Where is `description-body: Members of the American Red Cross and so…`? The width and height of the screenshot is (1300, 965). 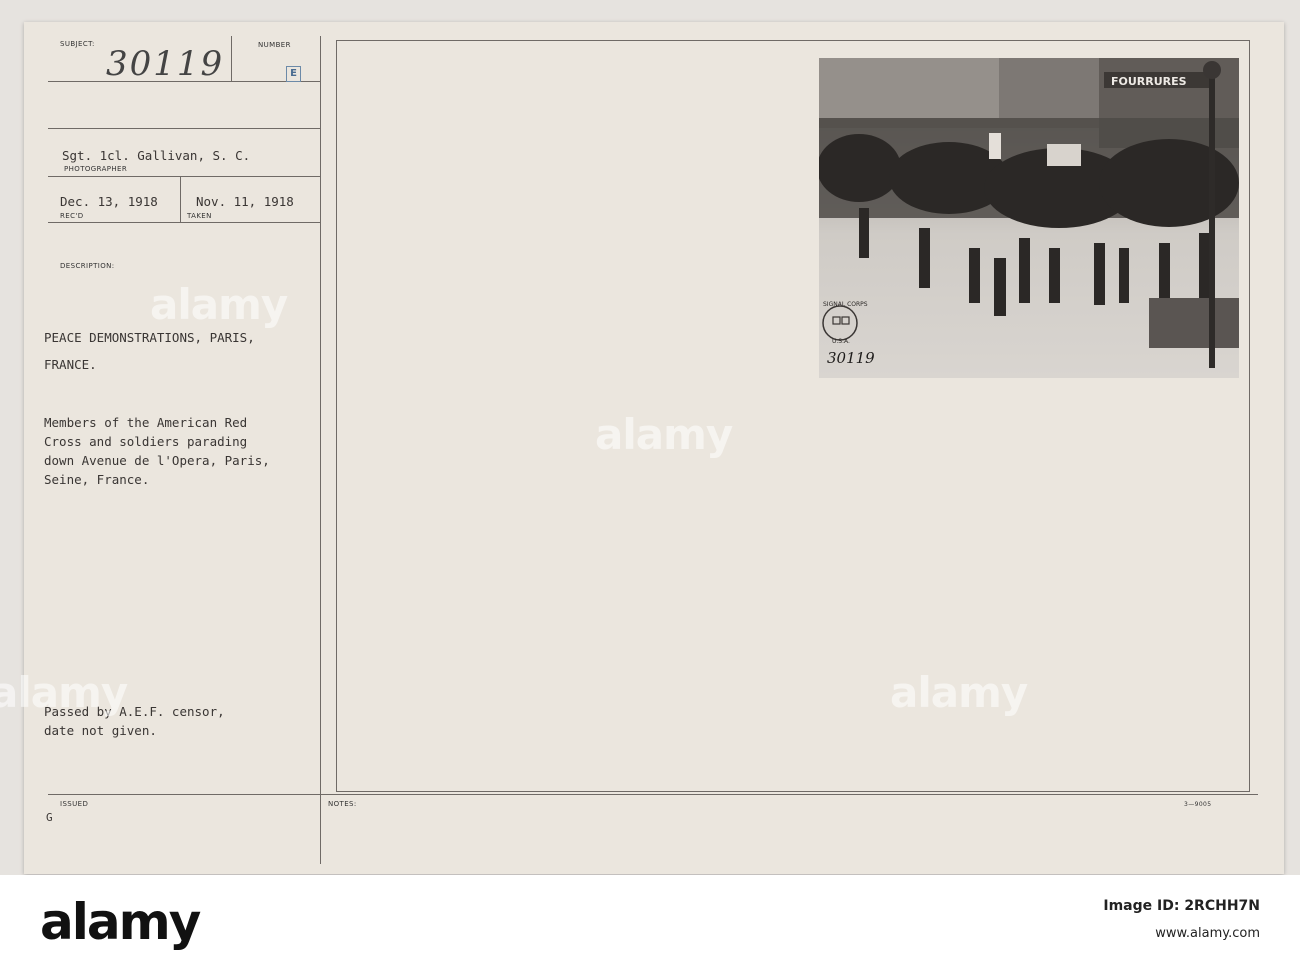
description-body: Members of the American Red Cross and so… is located at coordinates (157, 451).